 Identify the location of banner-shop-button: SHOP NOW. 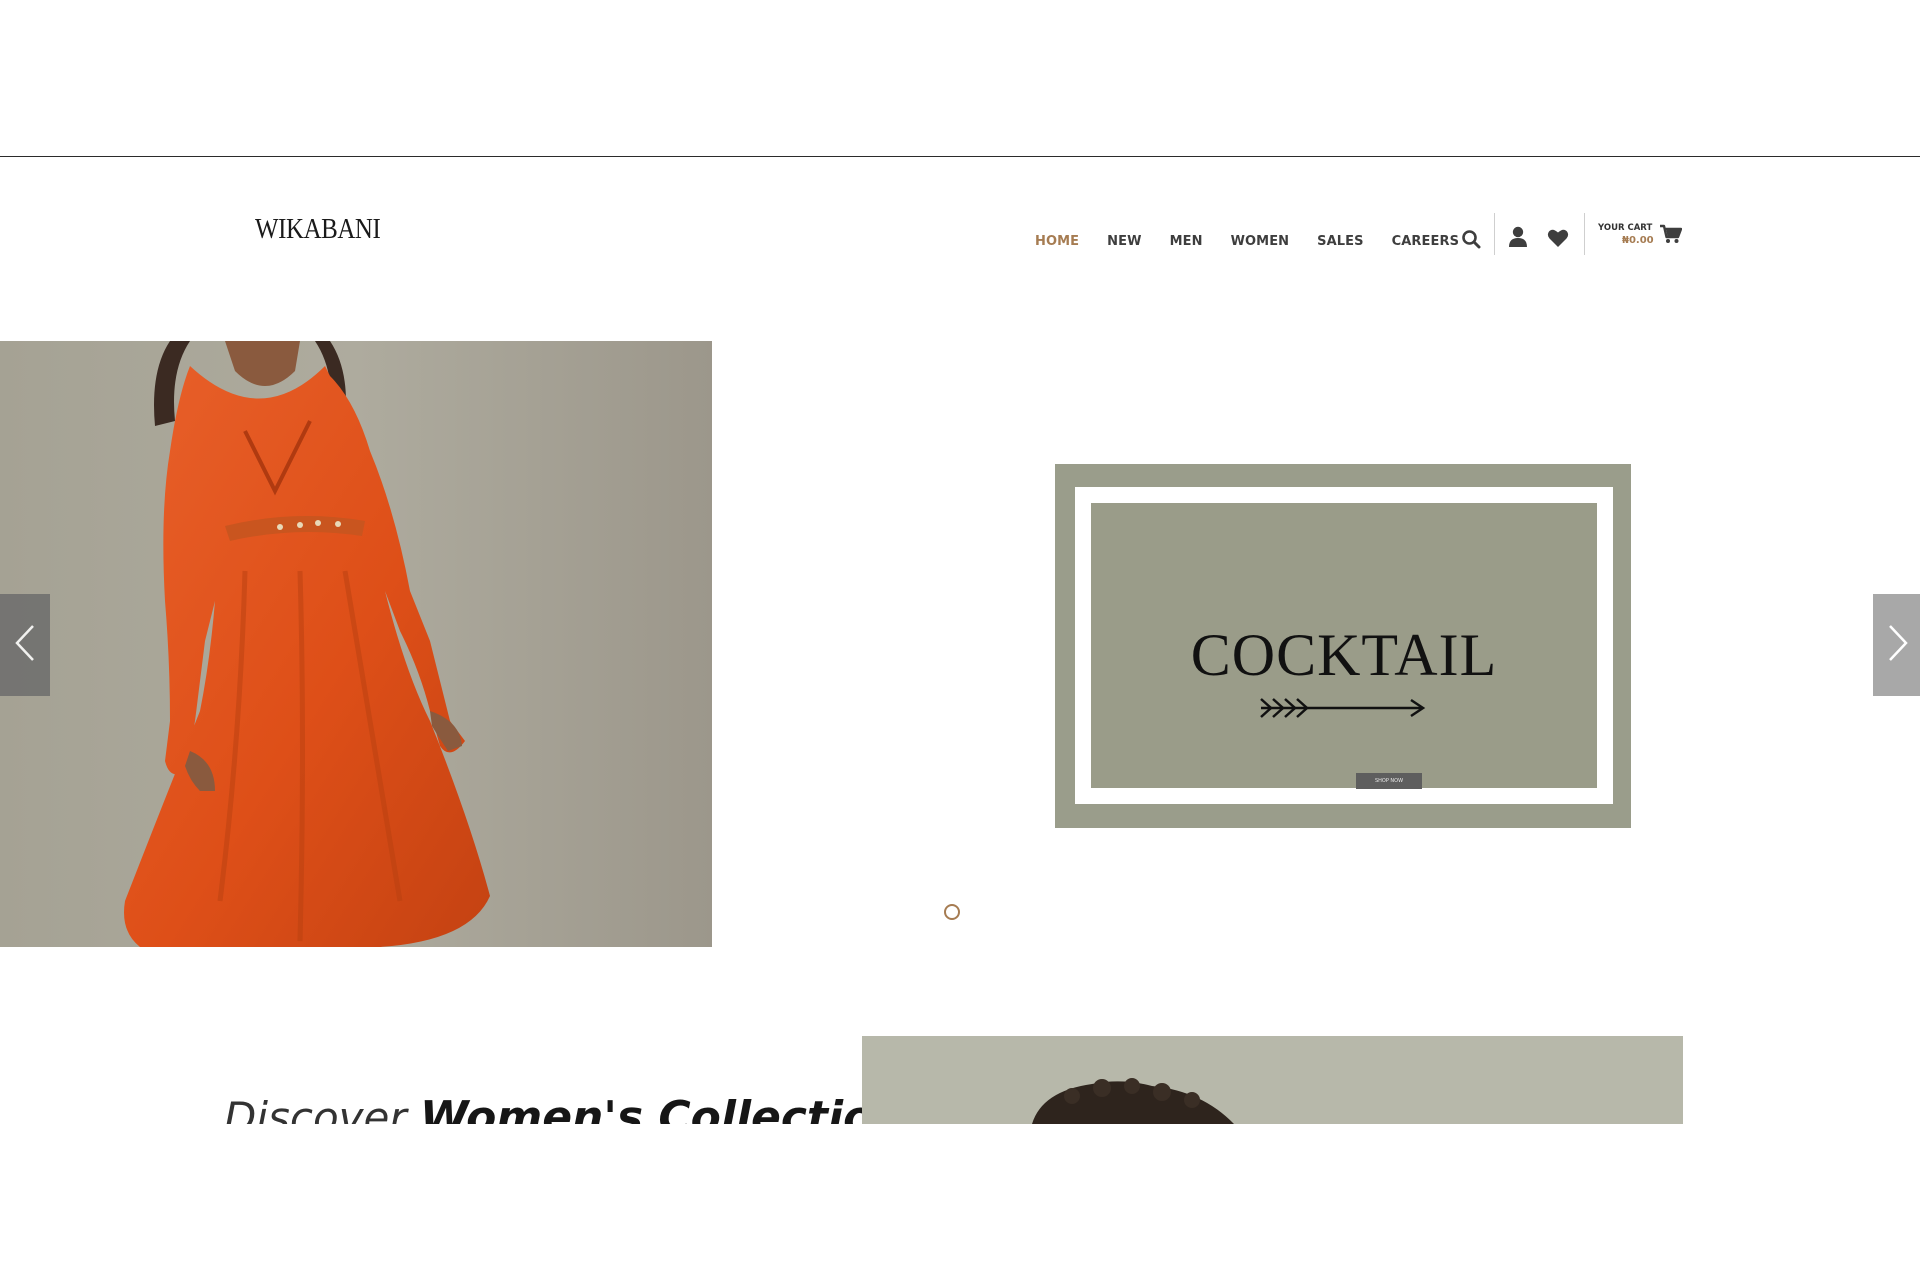
(1389, 781).